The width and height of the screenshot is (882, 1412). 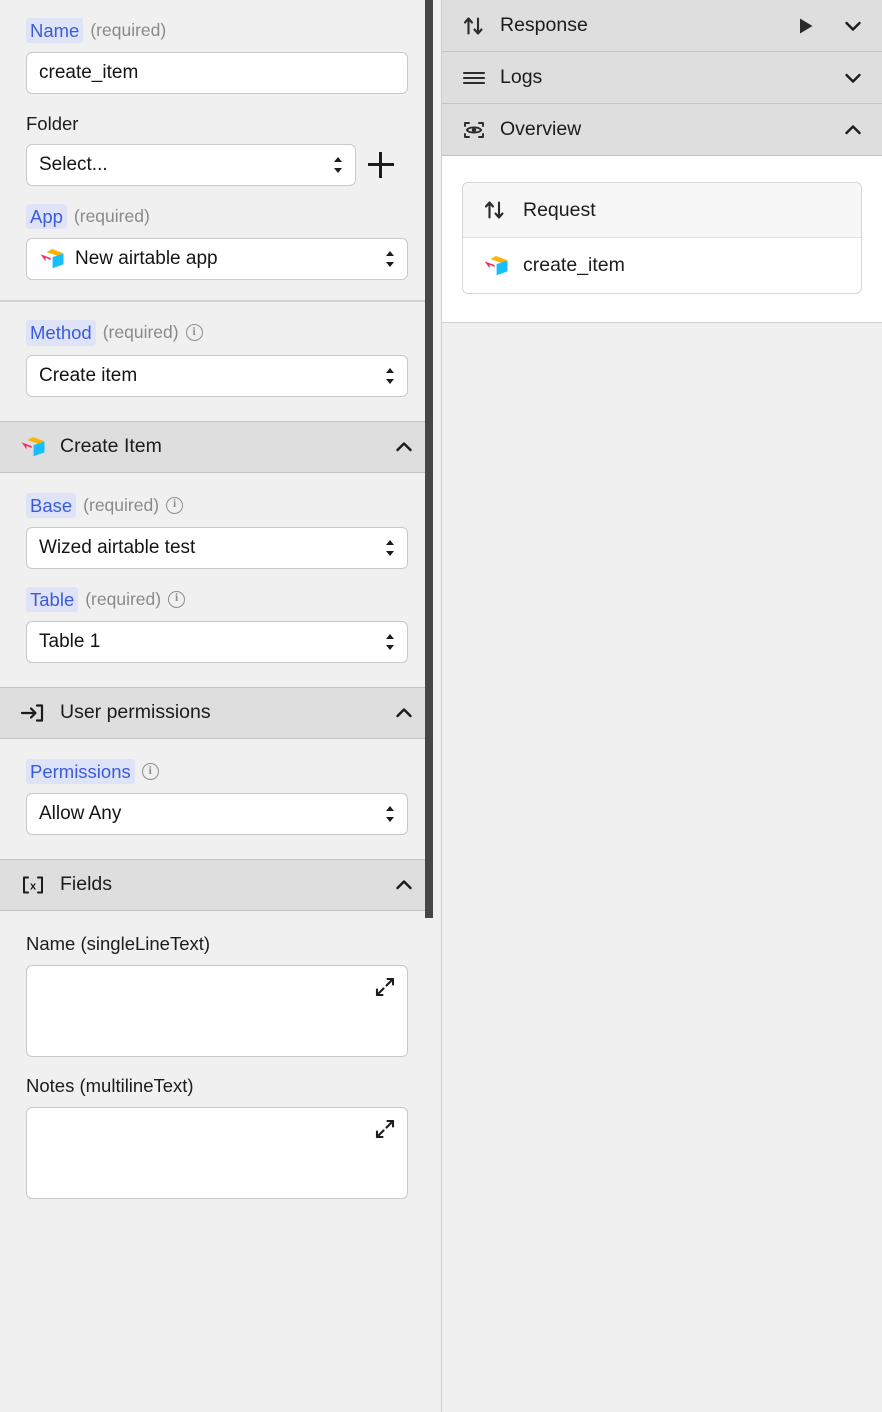 I want to click on app-label-row: App (required), so click(x=216, y=217).